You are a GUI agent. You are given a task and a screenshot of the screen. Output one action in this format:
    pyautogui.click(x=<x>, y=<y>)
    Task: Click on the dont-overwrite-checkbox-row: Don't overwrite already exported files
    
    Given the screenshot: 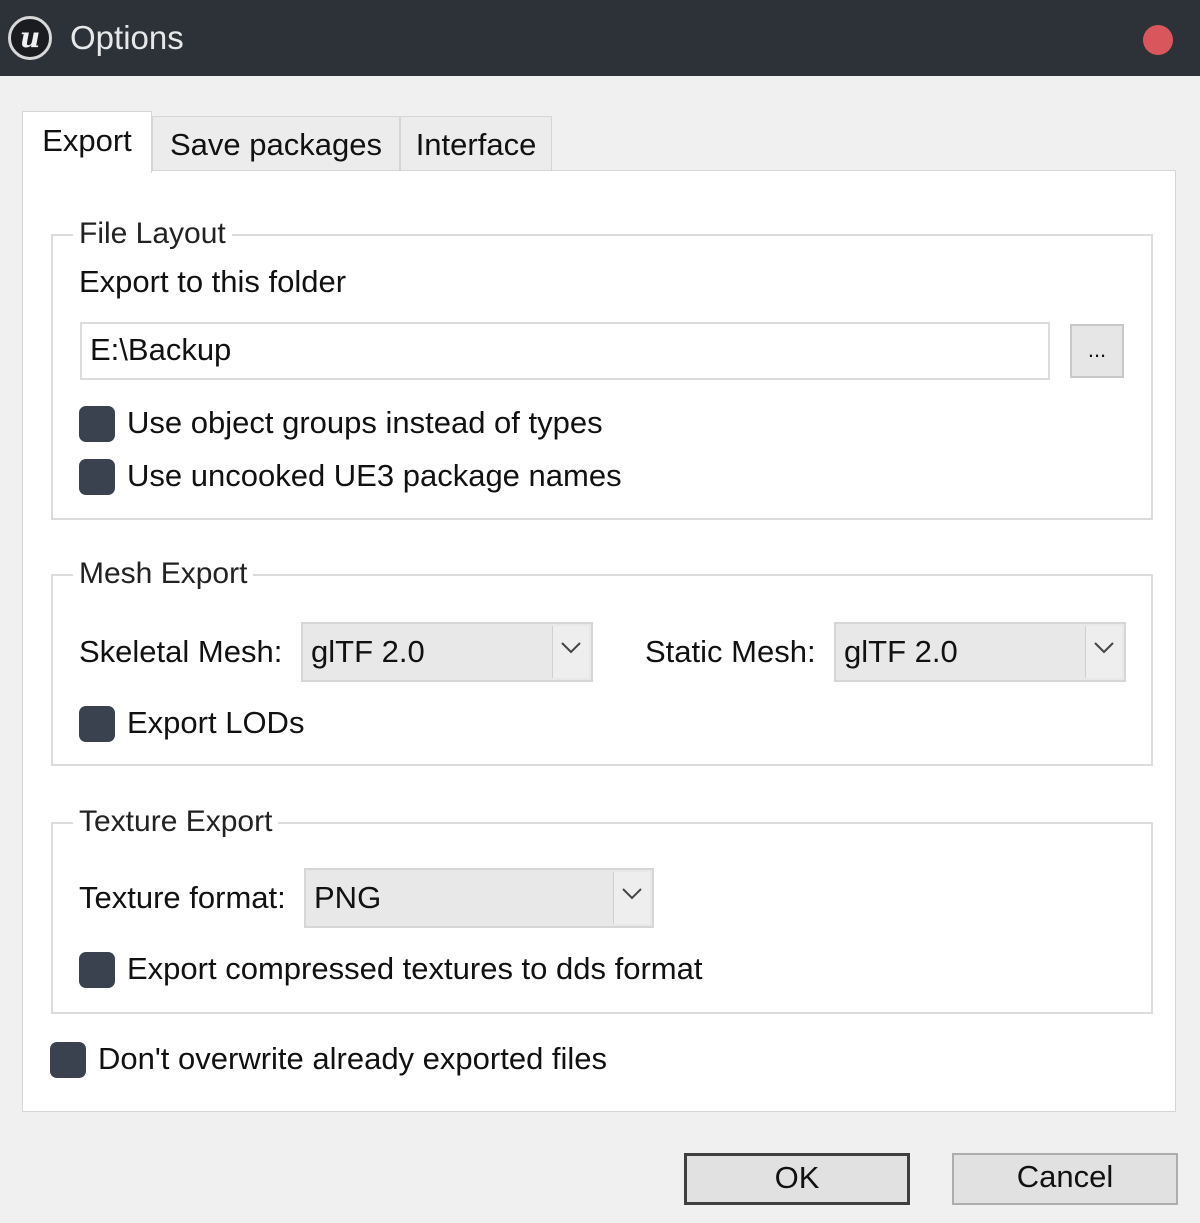 What is the action you would take?
    pyautogui.click(x=360, y=1059)
    